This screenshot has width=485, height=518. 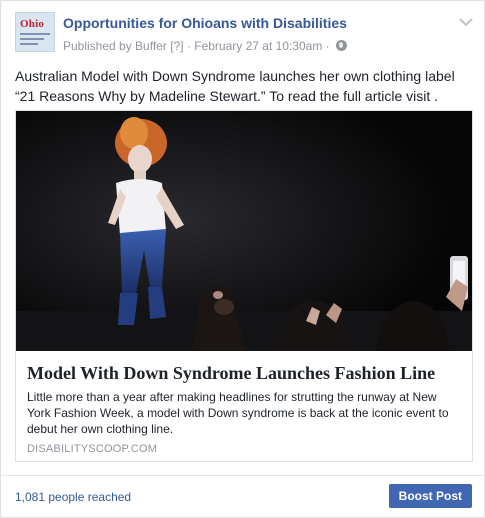 What do you see at coordinates (35, 40) in the screenshot?
I see `avatar-logo-lines` at bounding box center [35, 40].